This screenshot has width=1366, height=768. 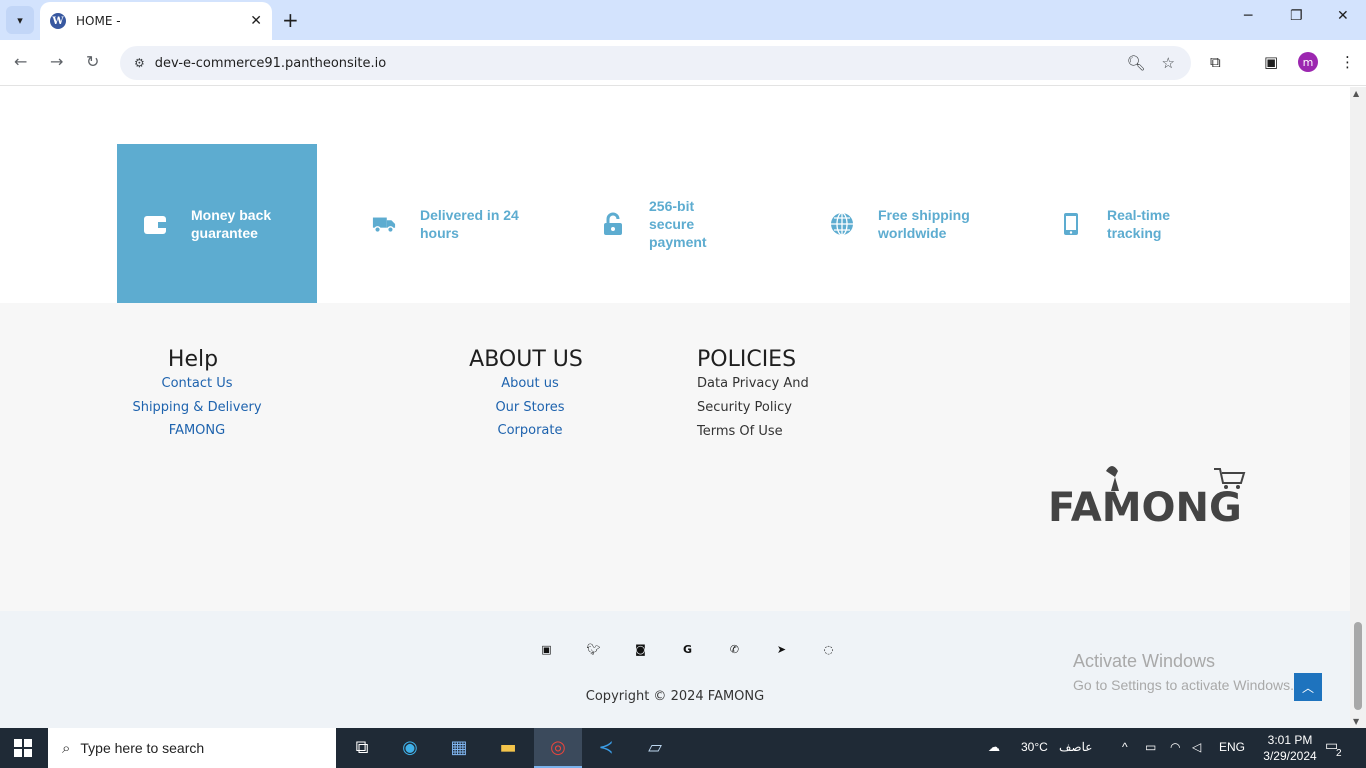 I want to click on temperature: 30°C, so click(x=1034, y=747).